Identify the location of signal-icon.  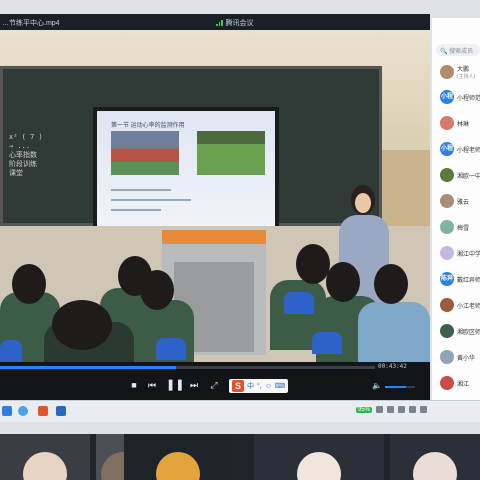
(219, 23).